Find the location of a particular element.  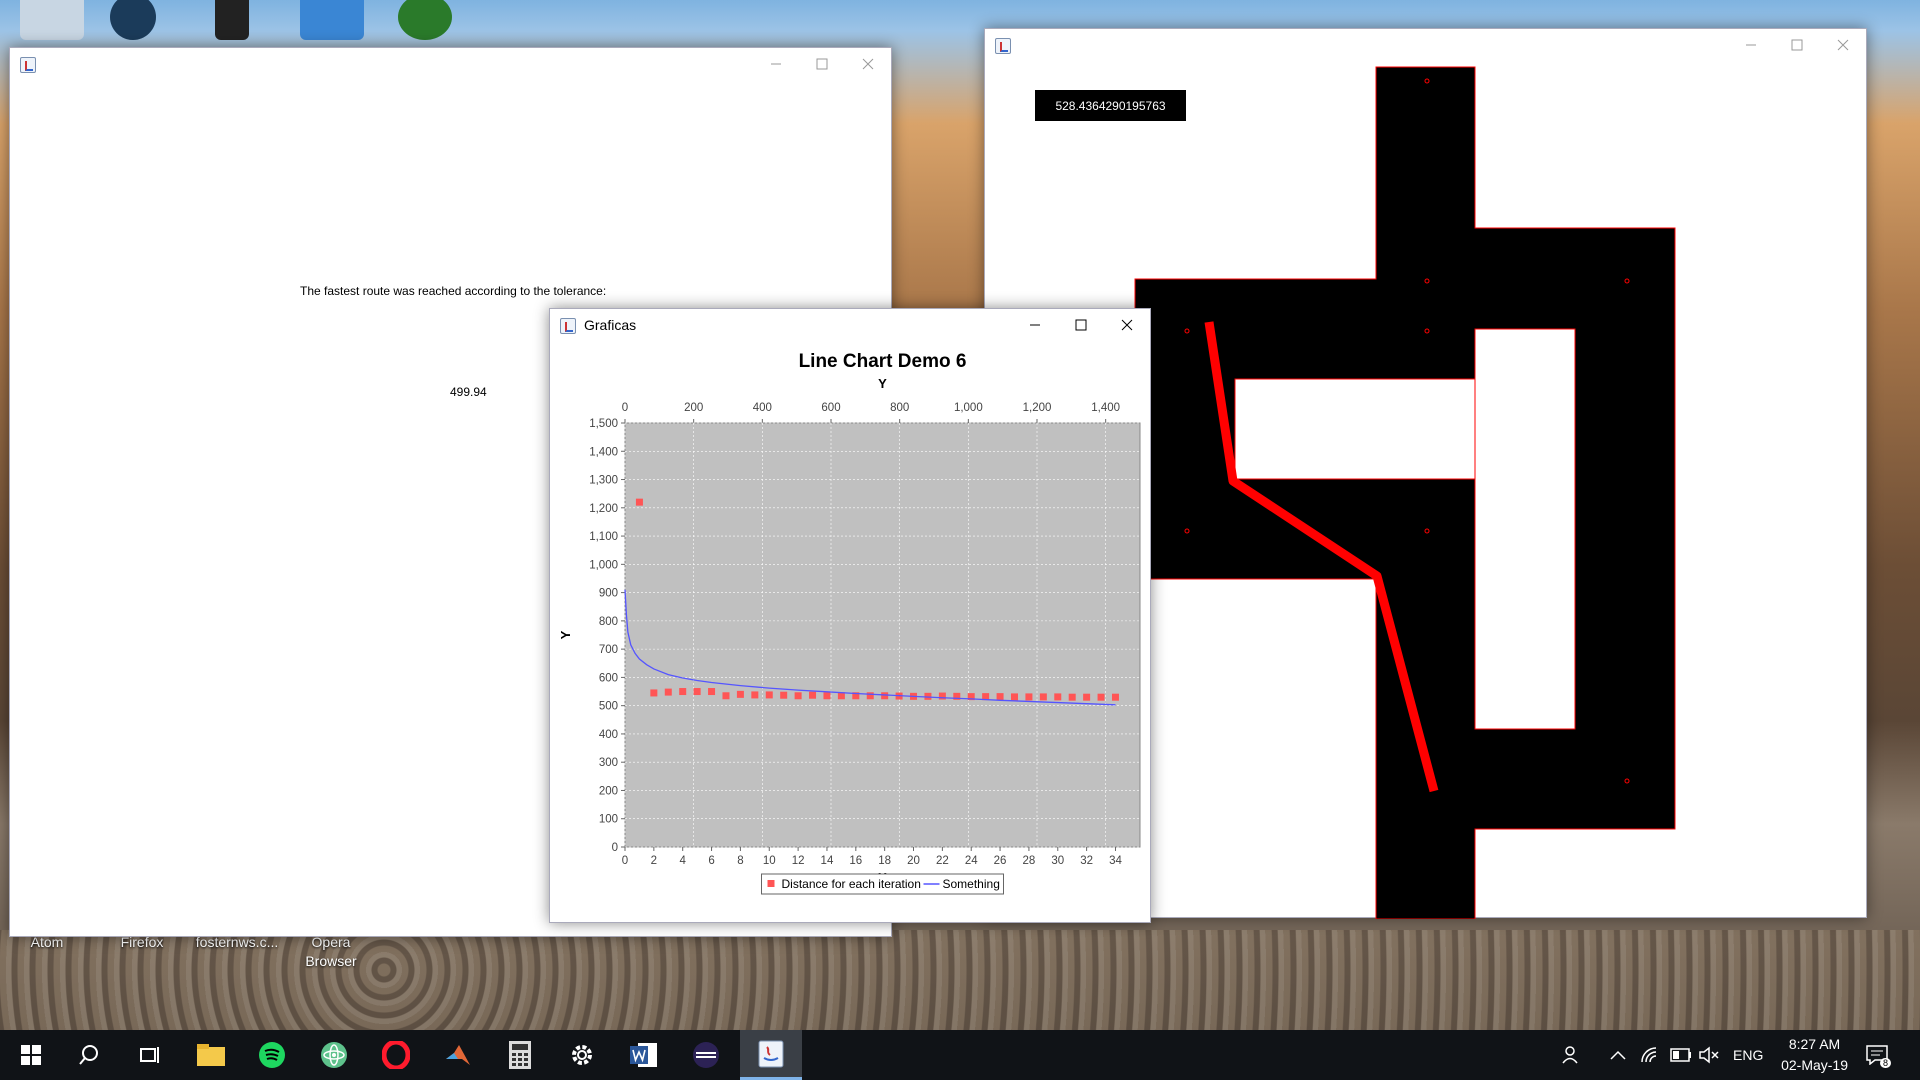

title-bar: Graficas is located at coordinates (850, 325).